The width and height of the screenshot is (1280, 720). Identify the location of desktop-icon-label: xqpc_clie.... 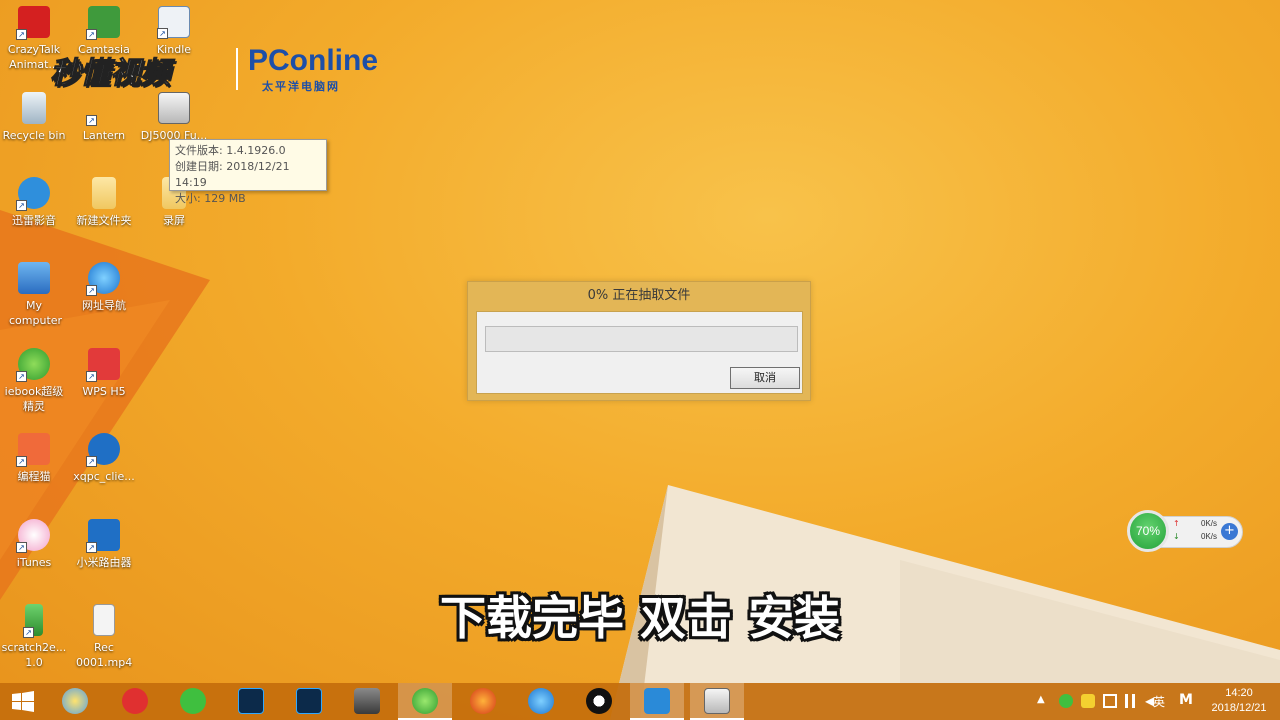
(104, 476).